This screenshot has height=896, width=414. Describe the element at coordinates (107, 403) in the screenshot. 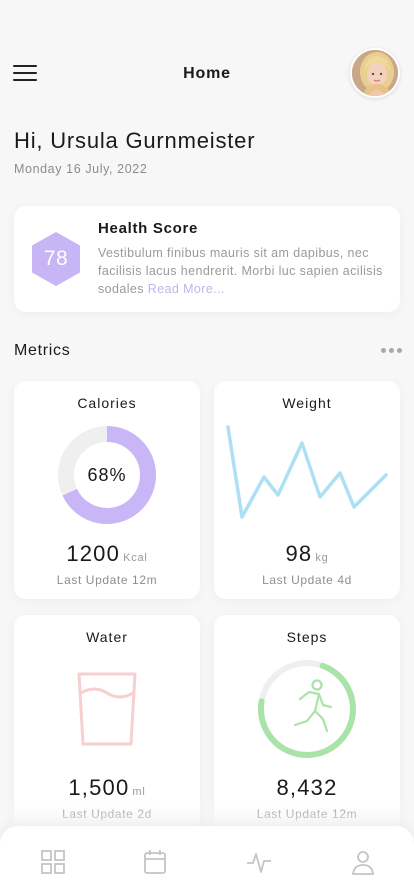

I see `calories-title: Calories` at that location.